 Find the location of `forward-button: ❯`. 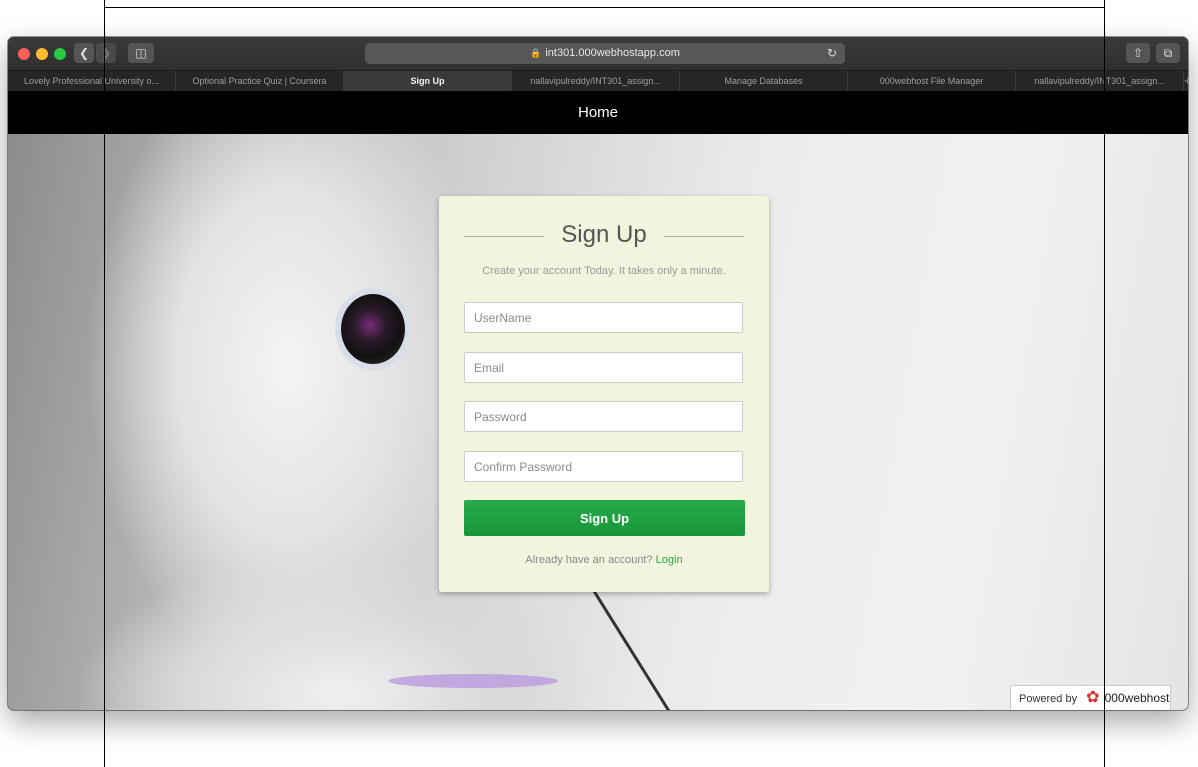

forward-button: ❯ is located at coordinates (106, 53).